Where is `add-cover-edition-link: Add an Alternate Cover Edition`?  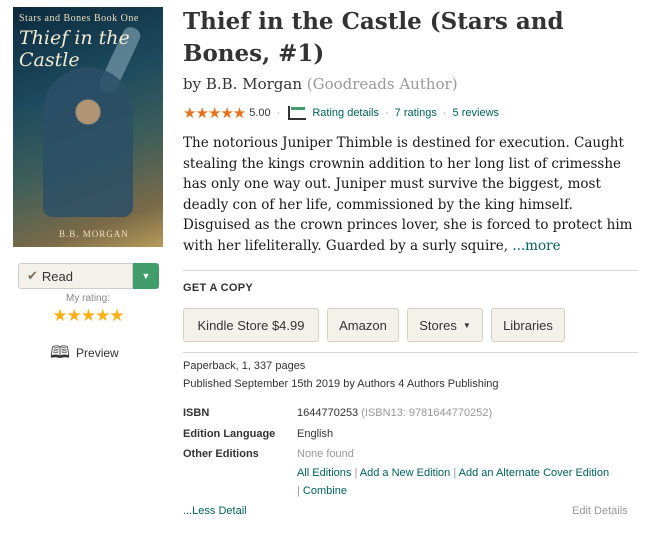 add-cover-edition-link: Add an Alternate Cover Edition is located at coordinates (534, 473).